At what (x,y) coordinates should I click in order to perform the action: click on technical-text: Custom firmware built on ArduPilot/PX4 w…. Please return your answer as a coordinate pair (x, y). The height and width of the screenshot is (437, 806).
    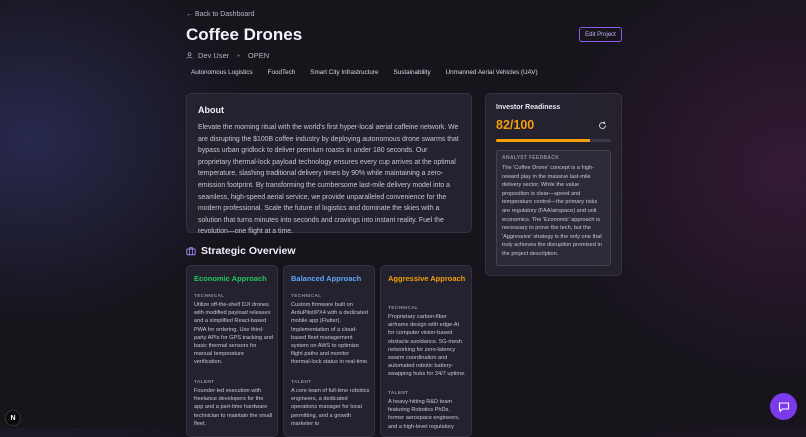
    Looking at the image, I should click on (330, 334).